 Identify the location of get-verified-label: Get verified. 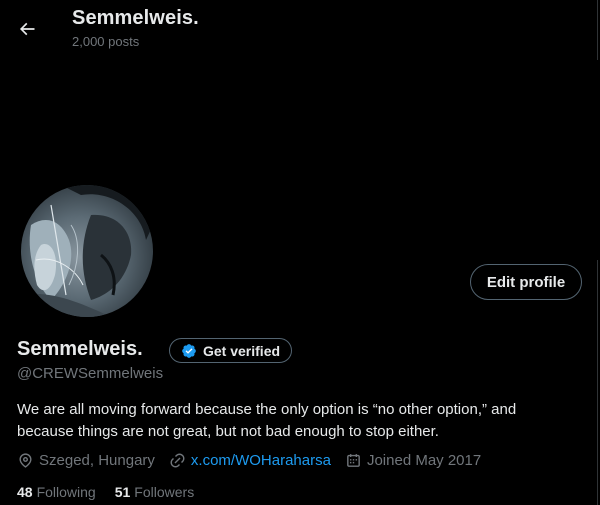
(242, 350).